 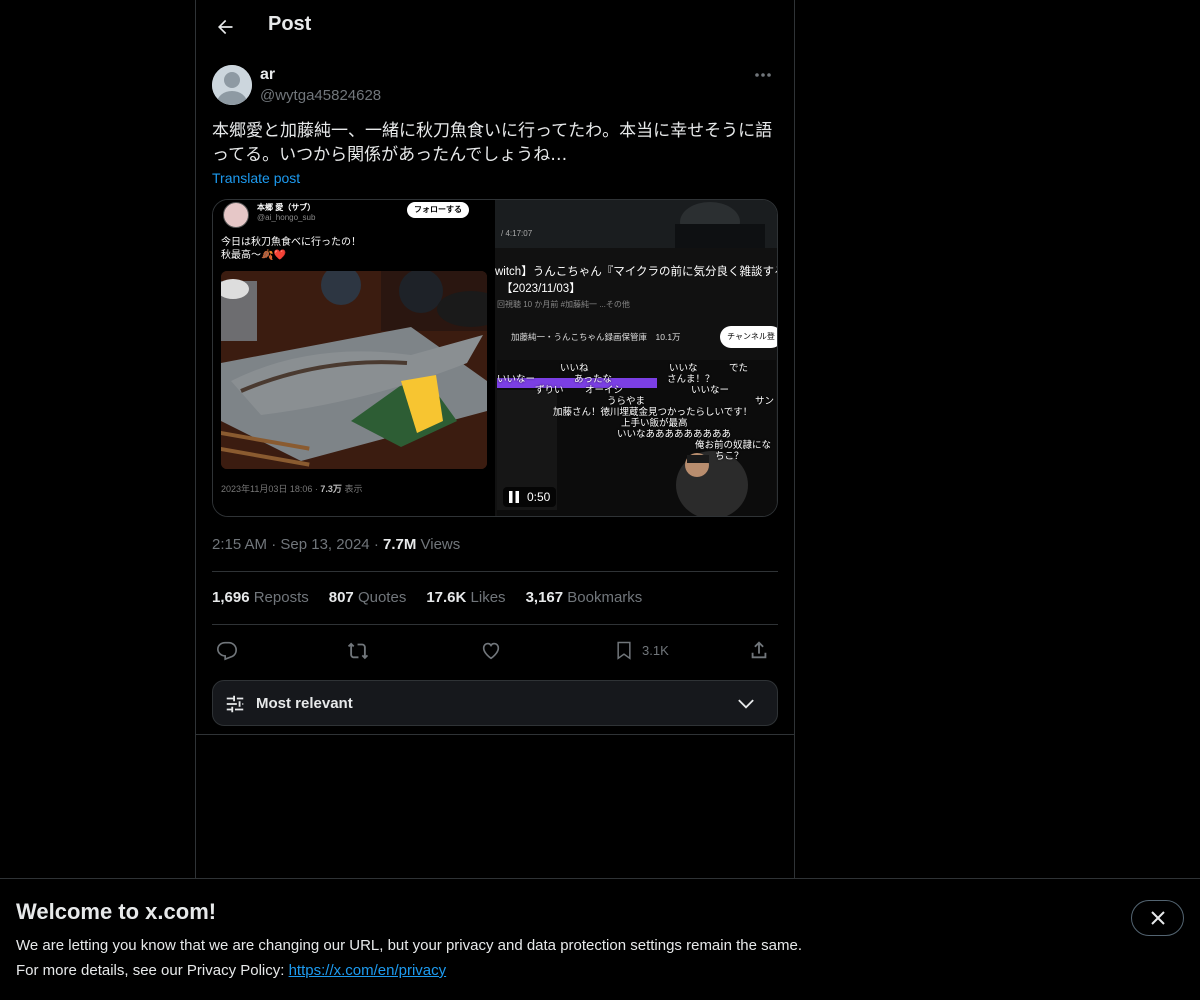 I want to click on post-author: ar @wytga45824628, so click(x=495, y=86).